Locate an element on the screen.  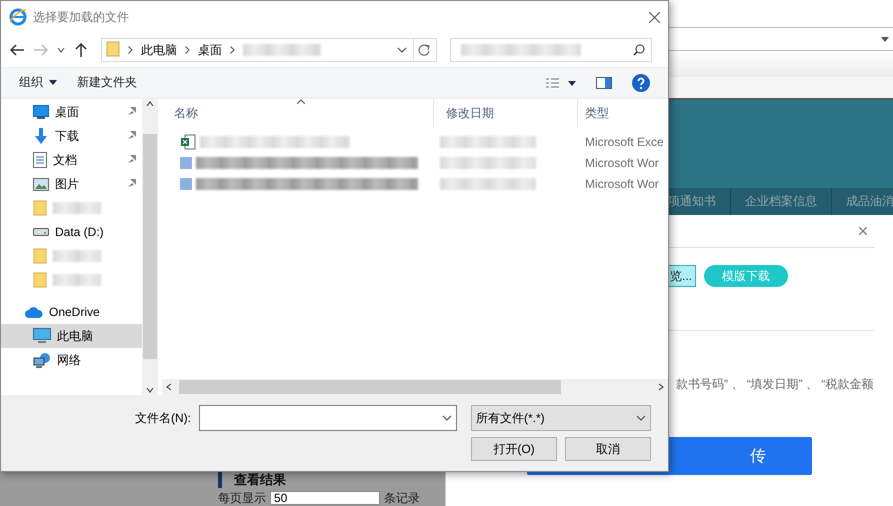
dialog-title: 选择要加载的文件 is located at coordinates (81, 17).